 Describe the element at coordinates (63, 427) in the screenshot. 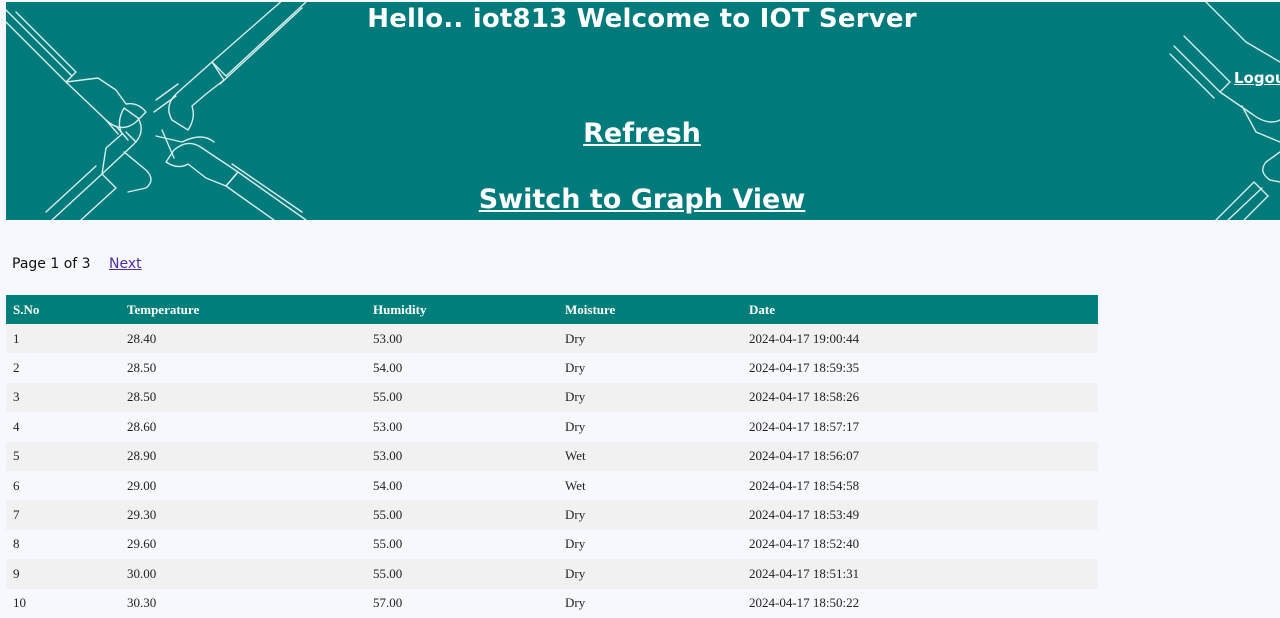

I see `cell-sno: 4` at that location.